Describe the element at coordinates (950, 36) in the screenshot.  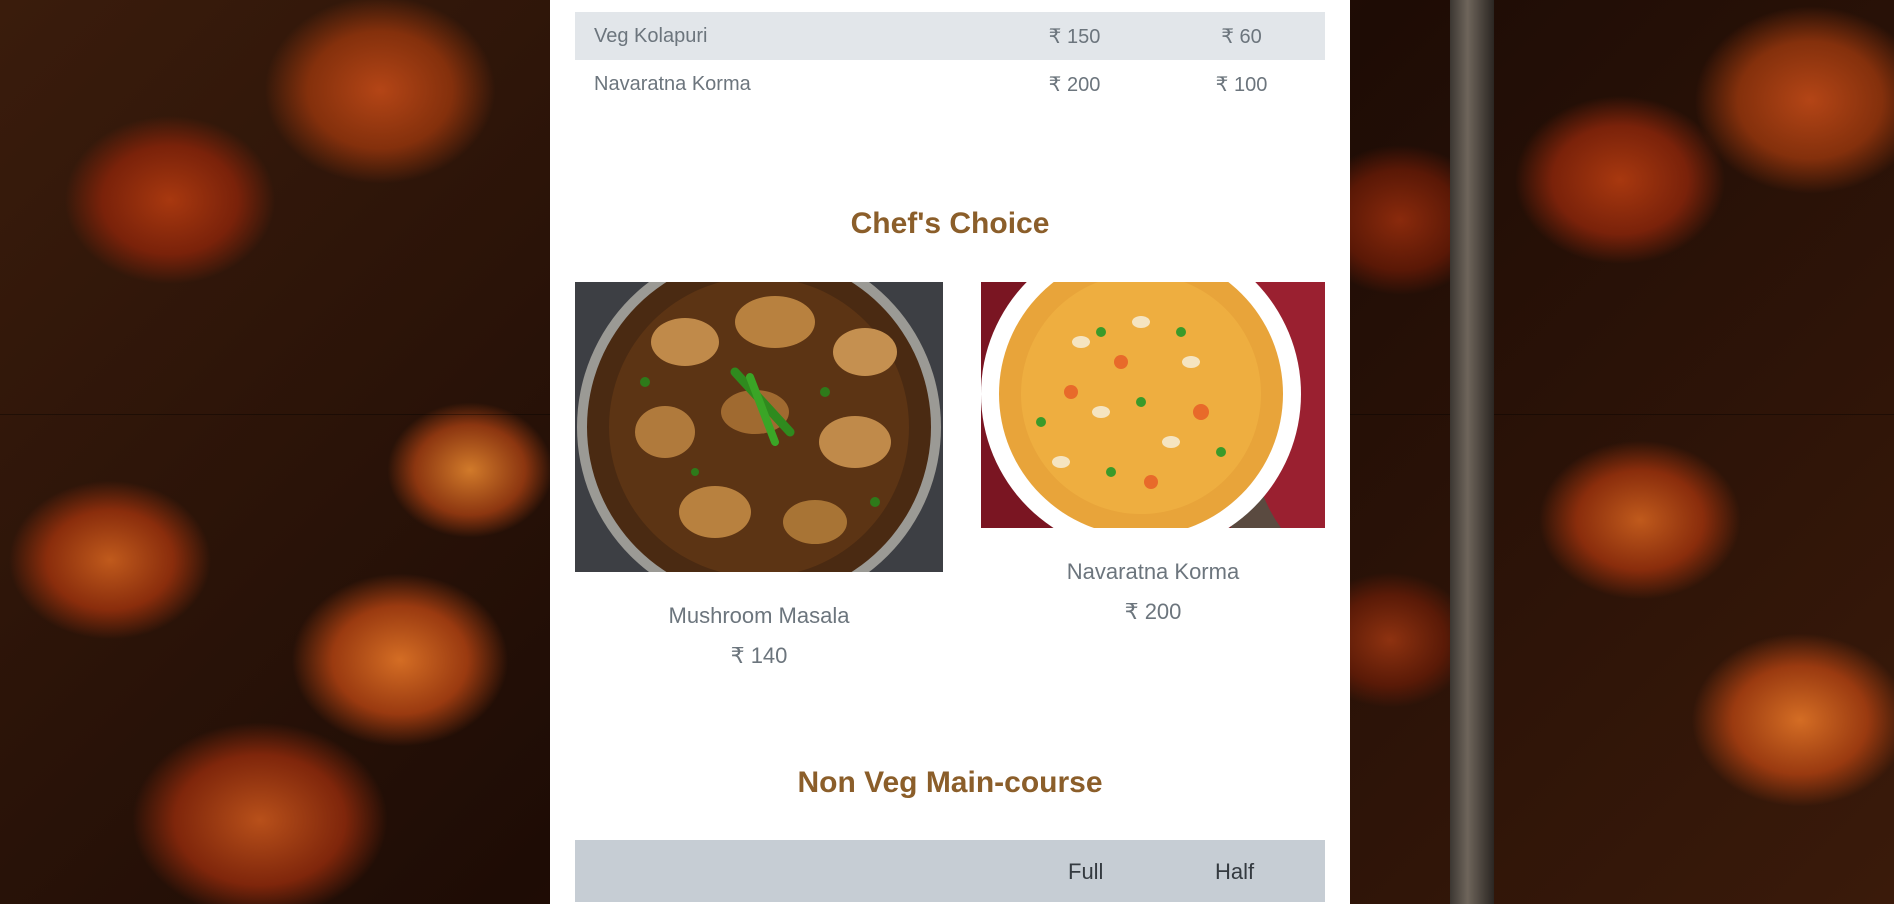
I see `table-row: Veg Kolapuri ₹ 150 ₹ 60` at that location.